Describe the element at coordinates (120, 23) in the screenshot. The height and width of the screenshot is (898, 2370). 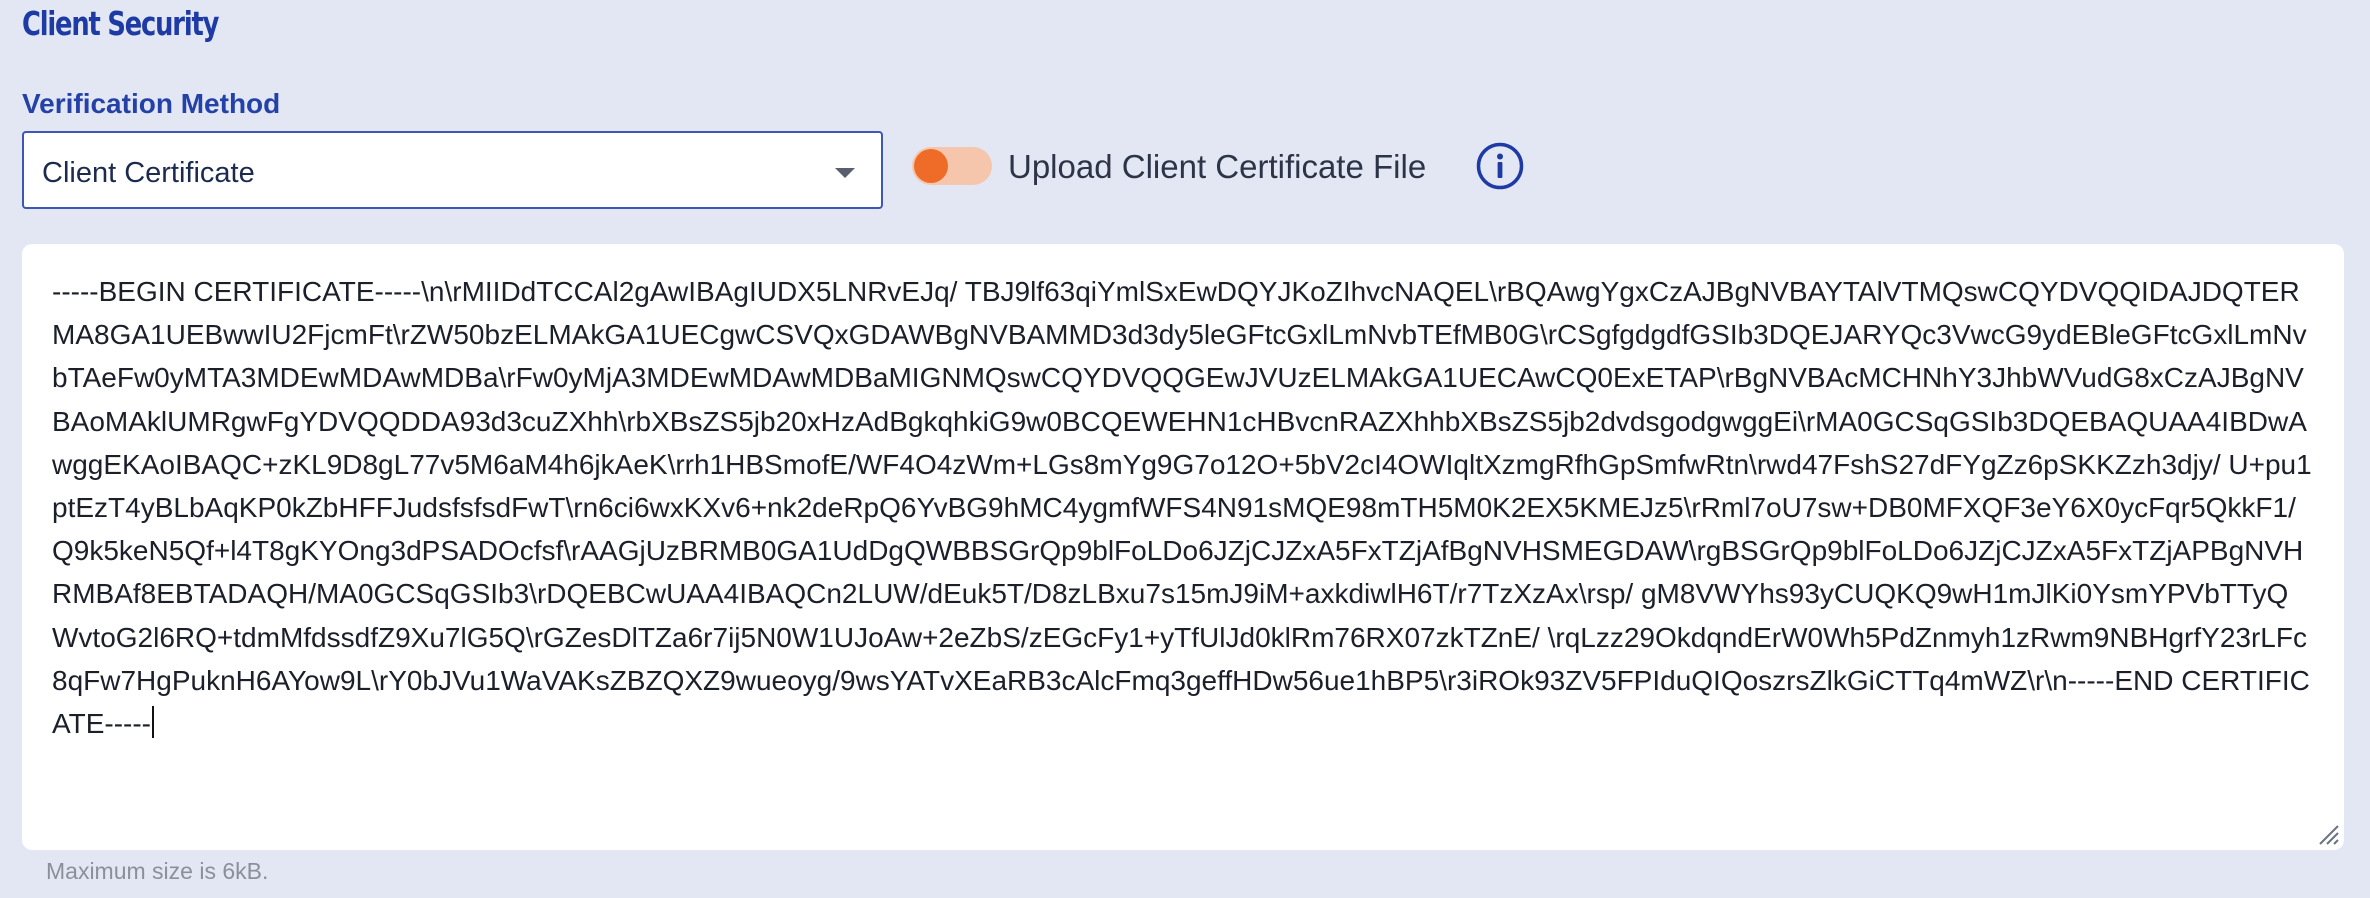
I see `section-title: Client Security` at that location.